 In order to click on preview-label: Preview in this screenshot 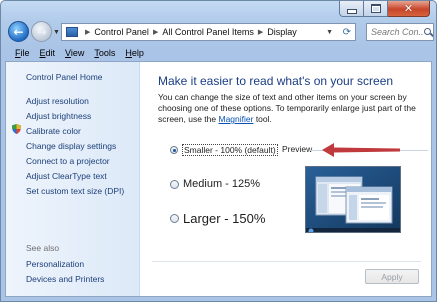, I will do `click(297, 149)`.